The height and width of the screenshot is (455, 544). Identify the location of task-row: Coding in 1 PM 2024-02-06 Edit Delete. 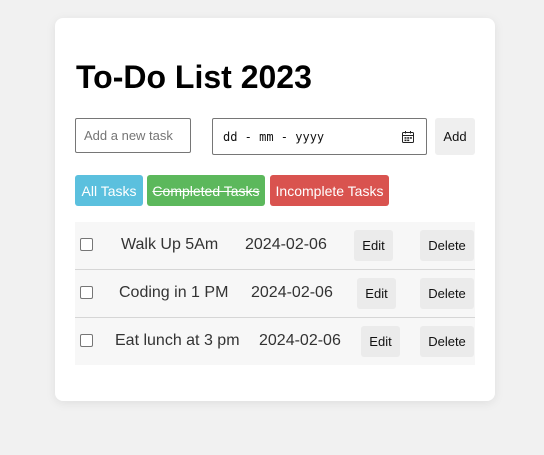
(275, 294).